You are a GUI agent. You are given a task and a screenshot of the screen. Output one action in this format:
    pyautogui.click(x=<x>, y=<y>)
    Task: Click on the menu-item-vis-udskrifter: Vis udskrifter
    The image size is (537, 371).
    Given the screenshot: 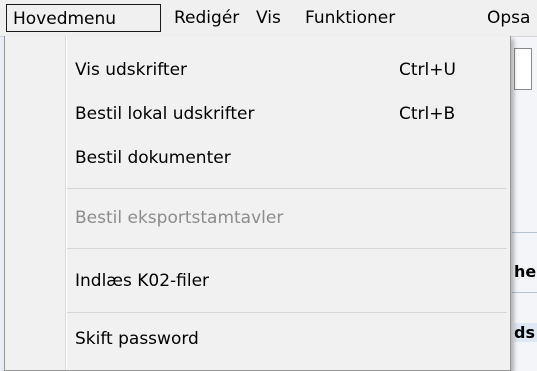 What is the action you would take?
    pyautogui.click(x=131, y=70)
    